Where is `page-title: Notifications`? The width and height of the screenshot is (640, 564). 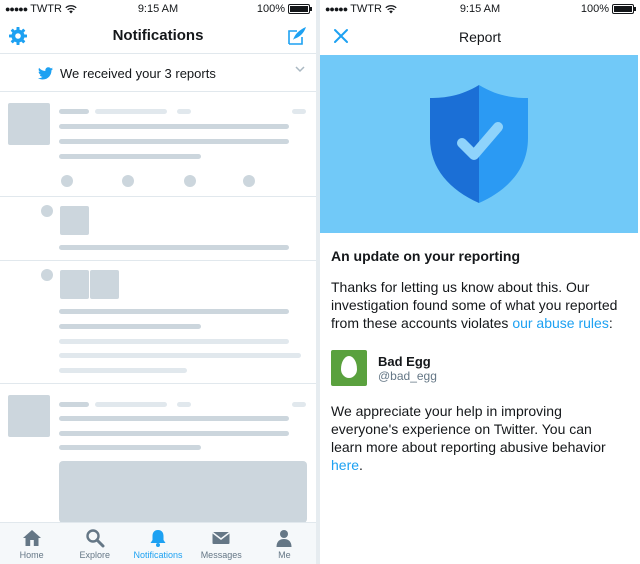
page-title: Notifications is located at coordinates (158, 35).